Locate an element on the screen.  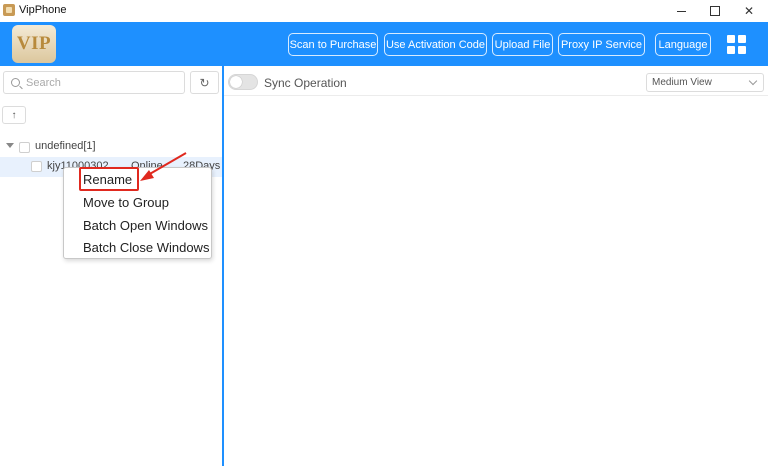
header-divider is located at coordinates (496, 95).